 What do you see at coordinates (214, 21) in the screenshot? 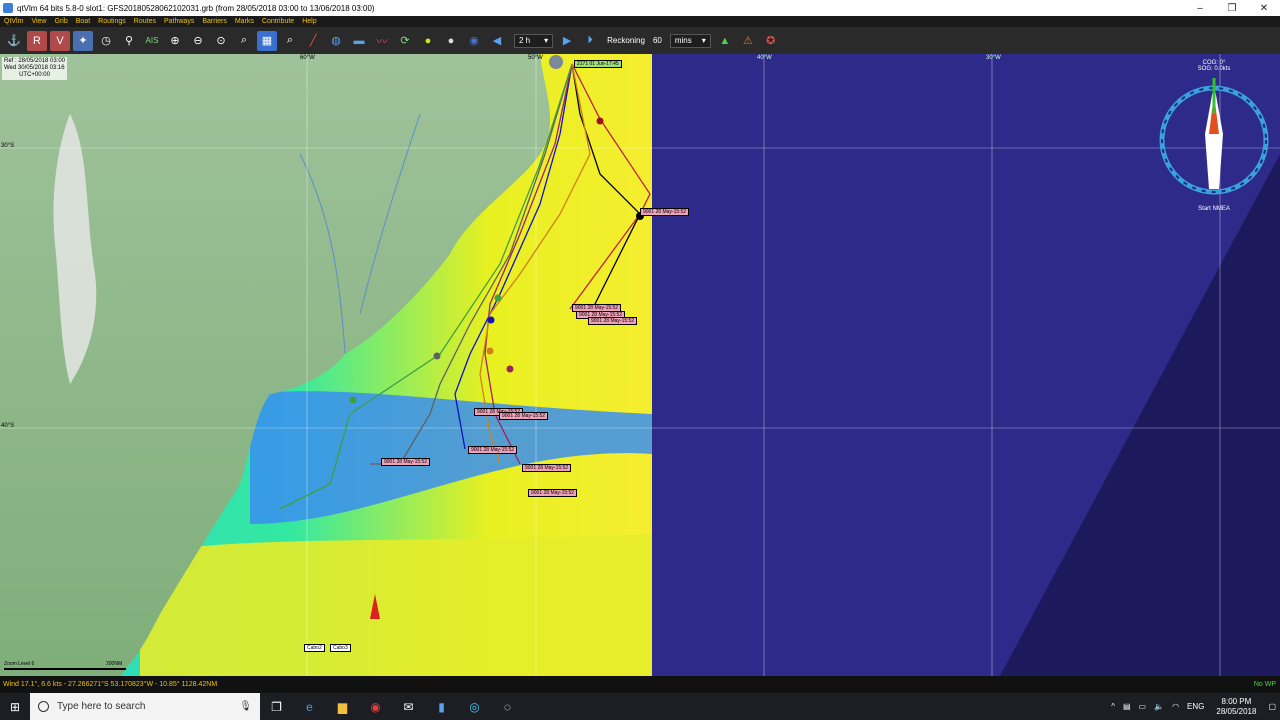
I see `menu-barriers: Barriers` at bounding box center [214, 21].